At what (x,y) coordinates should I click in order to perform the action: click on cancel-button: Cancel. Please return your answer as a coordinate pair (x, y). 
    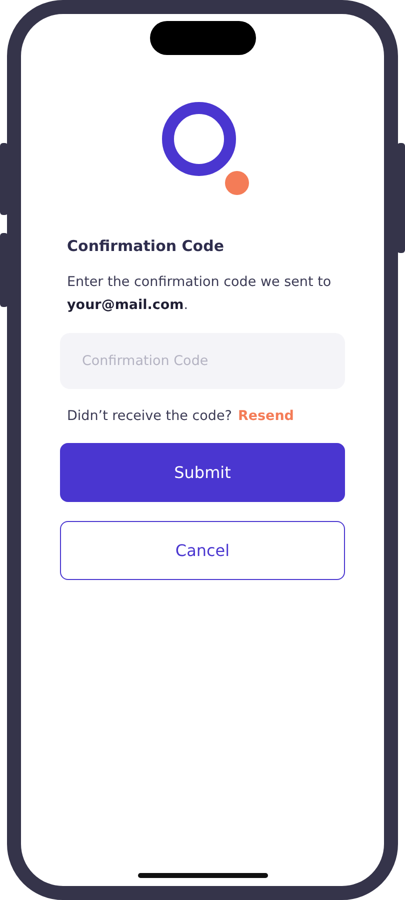
    Looking at the image, I should click on (202, 550).